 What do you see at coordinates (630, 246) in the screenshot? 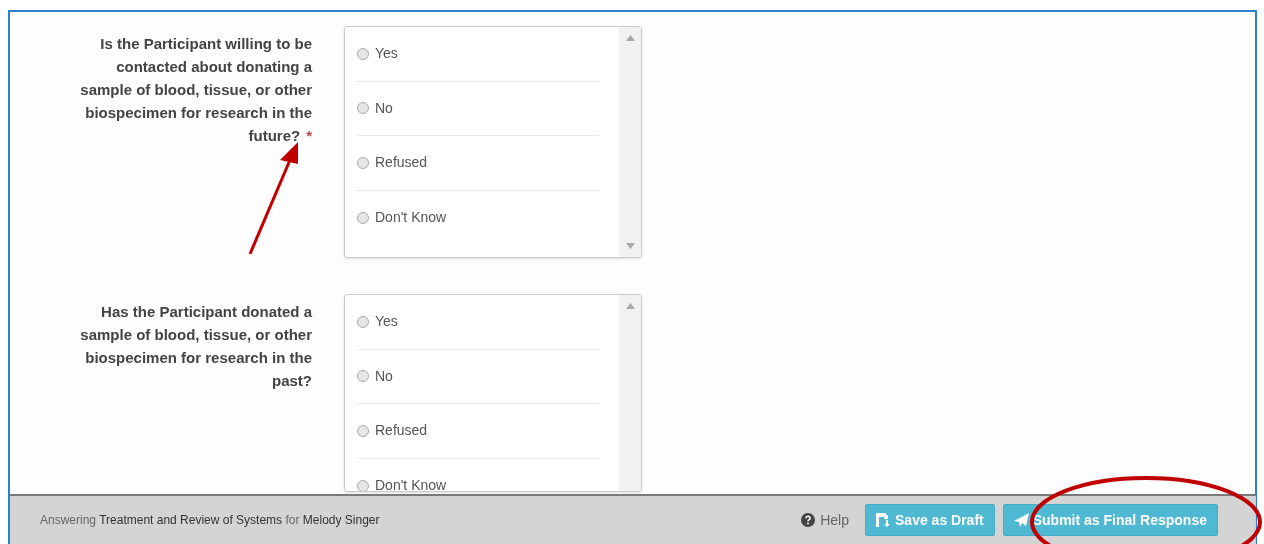
I see `scroll-down-icon` at bounding box center [630, 246].